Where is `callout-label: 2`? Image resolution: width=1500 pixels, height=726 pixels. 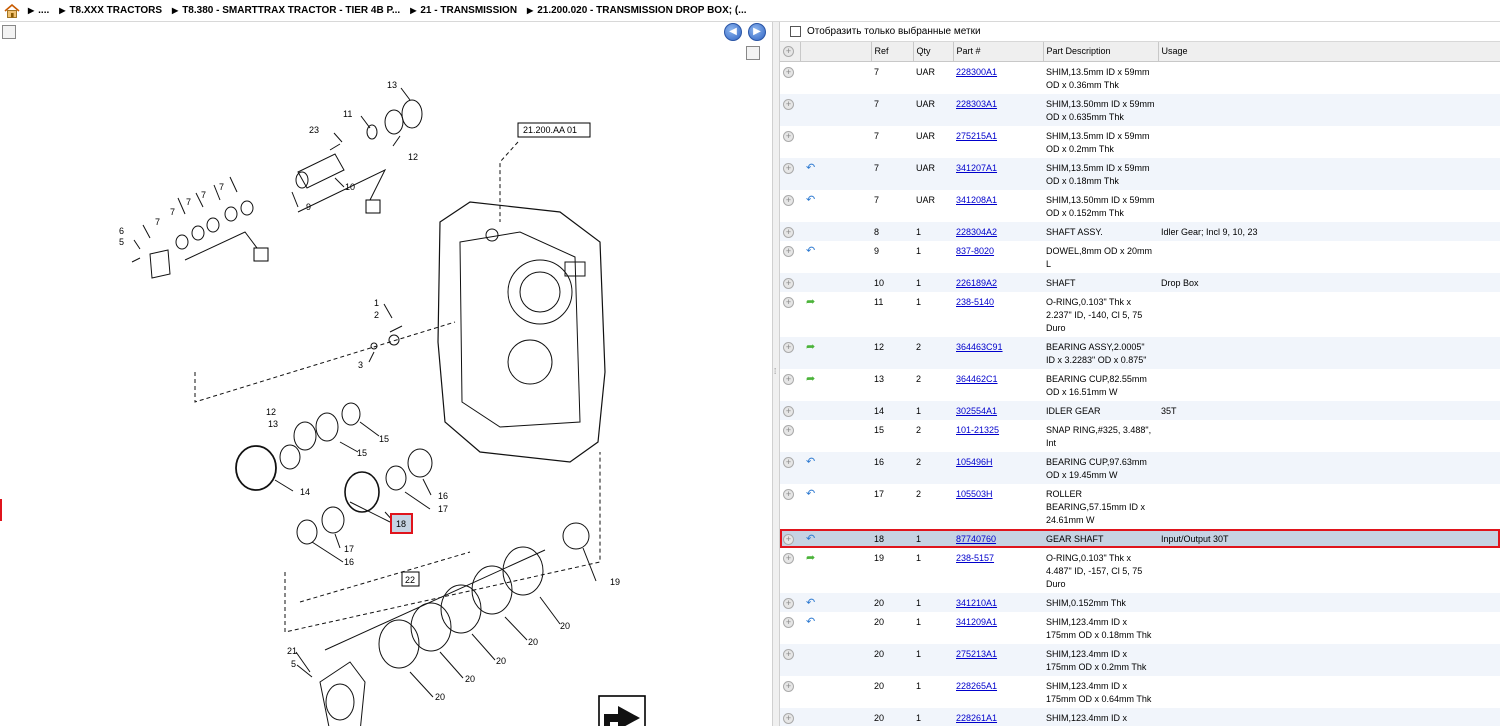
callout-label: 2 is located at coordinates (376, 315).